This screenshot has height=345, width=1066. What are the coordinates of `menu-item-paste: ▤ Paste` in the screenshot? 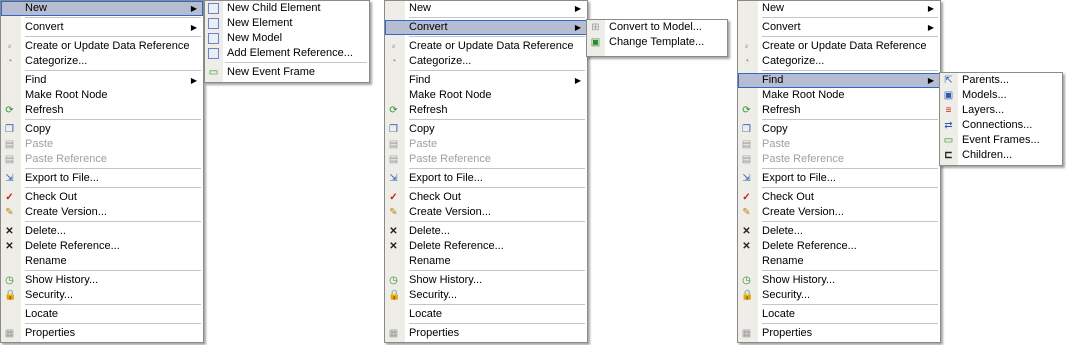 It's located at (29, 144).